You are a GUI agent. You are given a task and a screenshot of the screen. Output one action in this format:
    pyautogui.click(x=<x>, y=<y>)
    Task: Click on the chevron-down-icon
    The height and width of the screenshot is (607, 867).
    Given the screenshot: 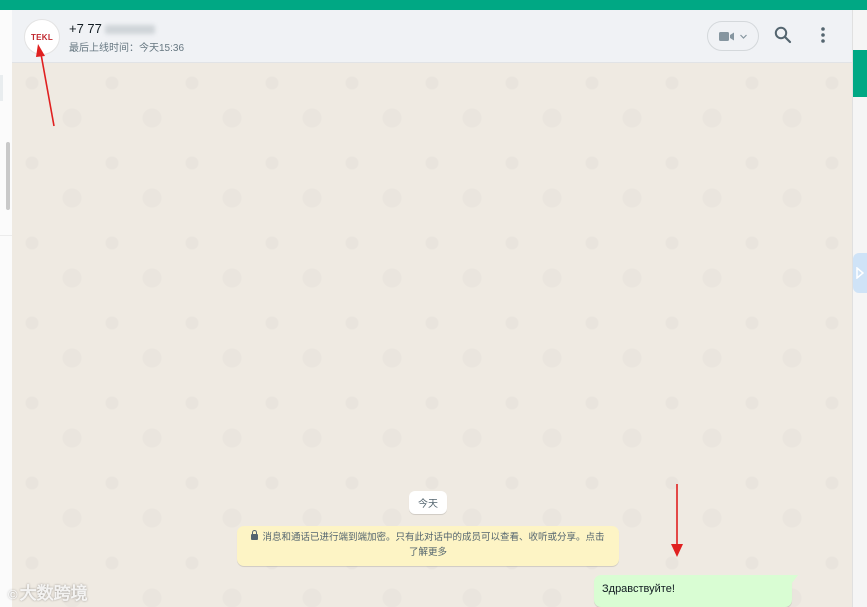 What is the action you would take?
    pyautogui.click(x=743, y=36)
    